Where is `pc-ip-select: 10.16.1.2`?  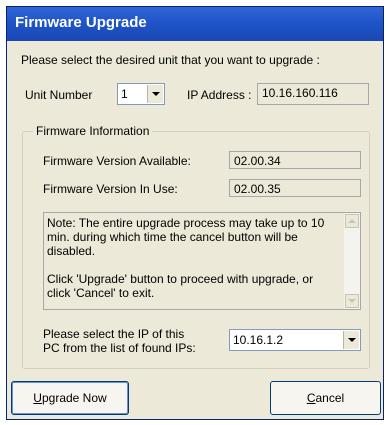
pc-ip-select: 10.16.1.2 is located at coordinates (295, 340).